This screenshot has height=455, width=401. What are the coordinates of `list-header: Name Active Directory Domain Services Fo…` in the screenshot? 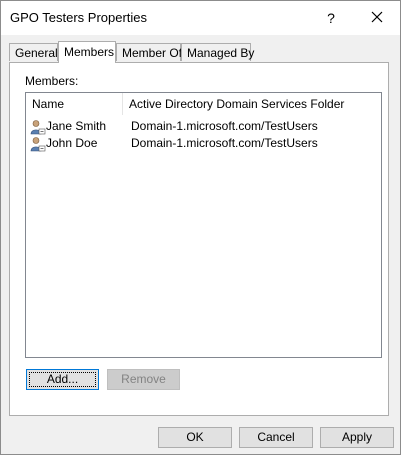 It's located at (203, 104).